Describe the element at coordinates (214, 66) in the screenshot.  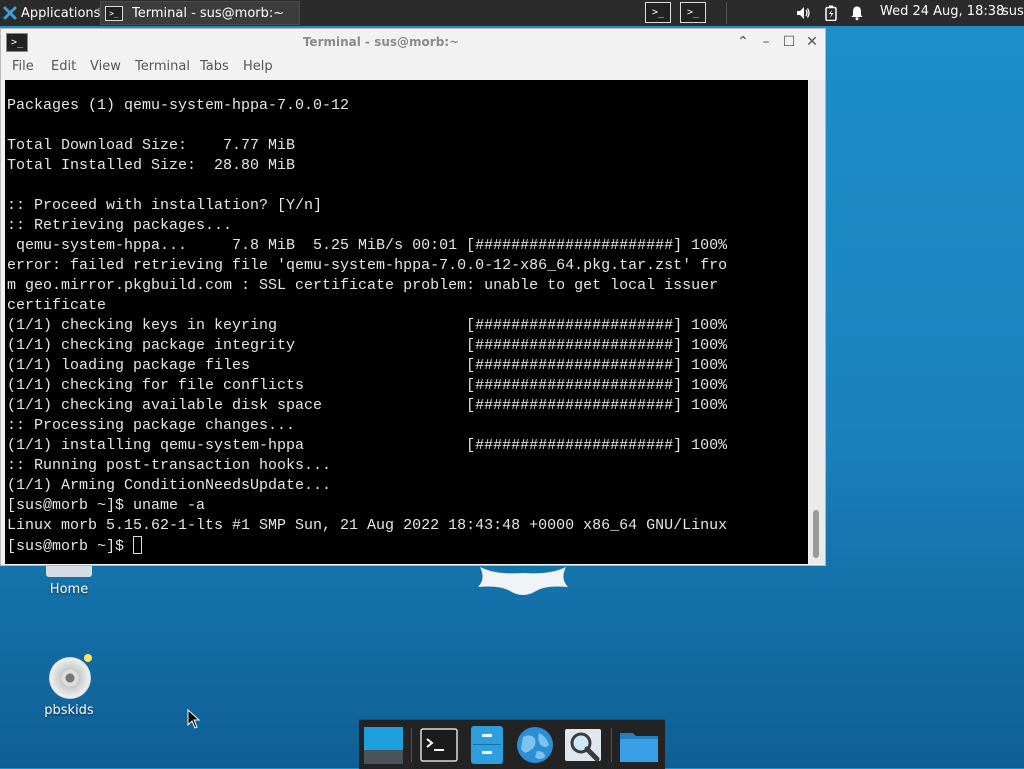
I see `menu-tabs: Tabs` at that location.